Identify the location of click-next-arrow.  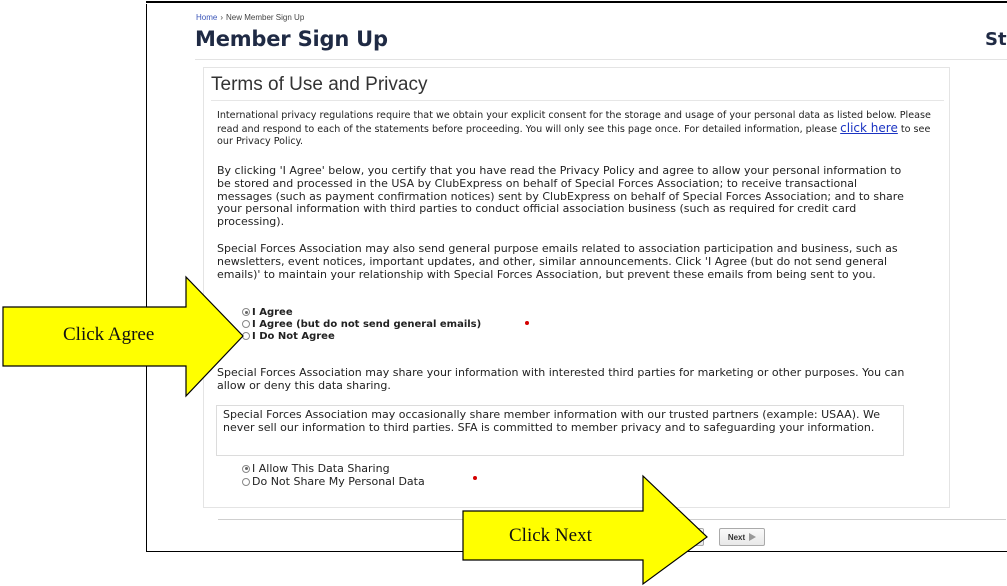
(585, 530).